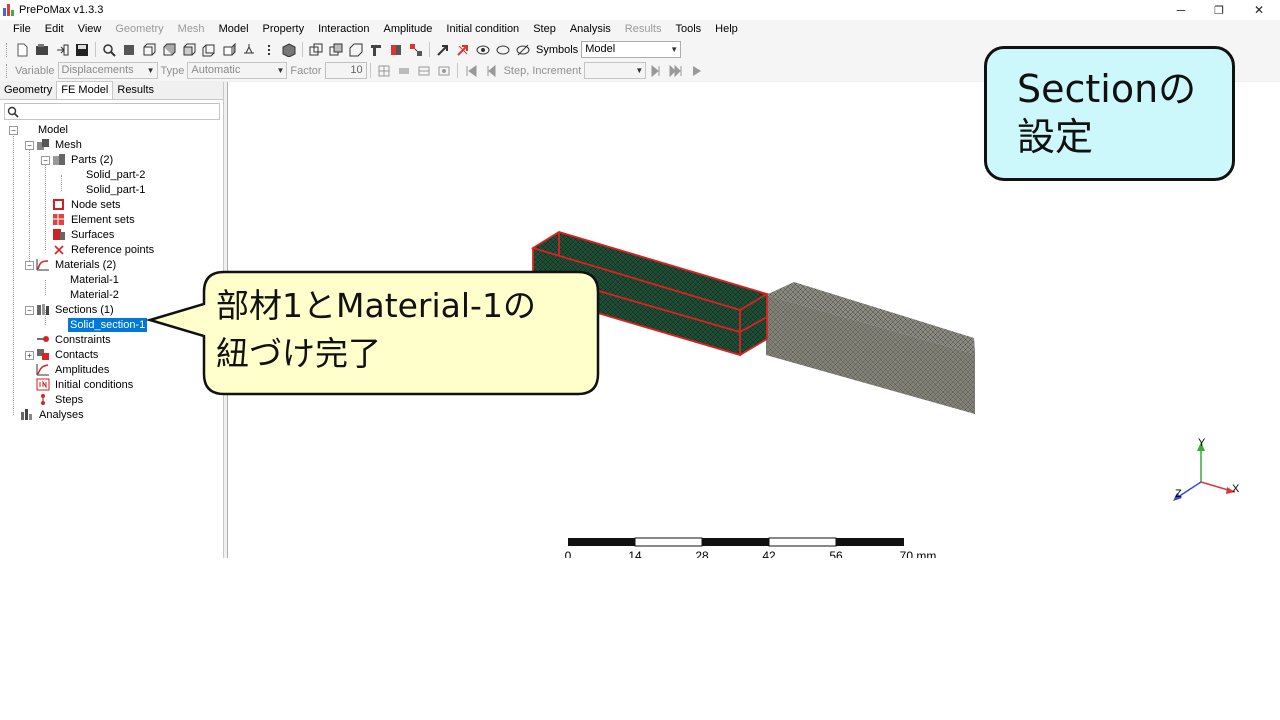  I want to click on tab-geometry: Geometry, so click(28, 90).